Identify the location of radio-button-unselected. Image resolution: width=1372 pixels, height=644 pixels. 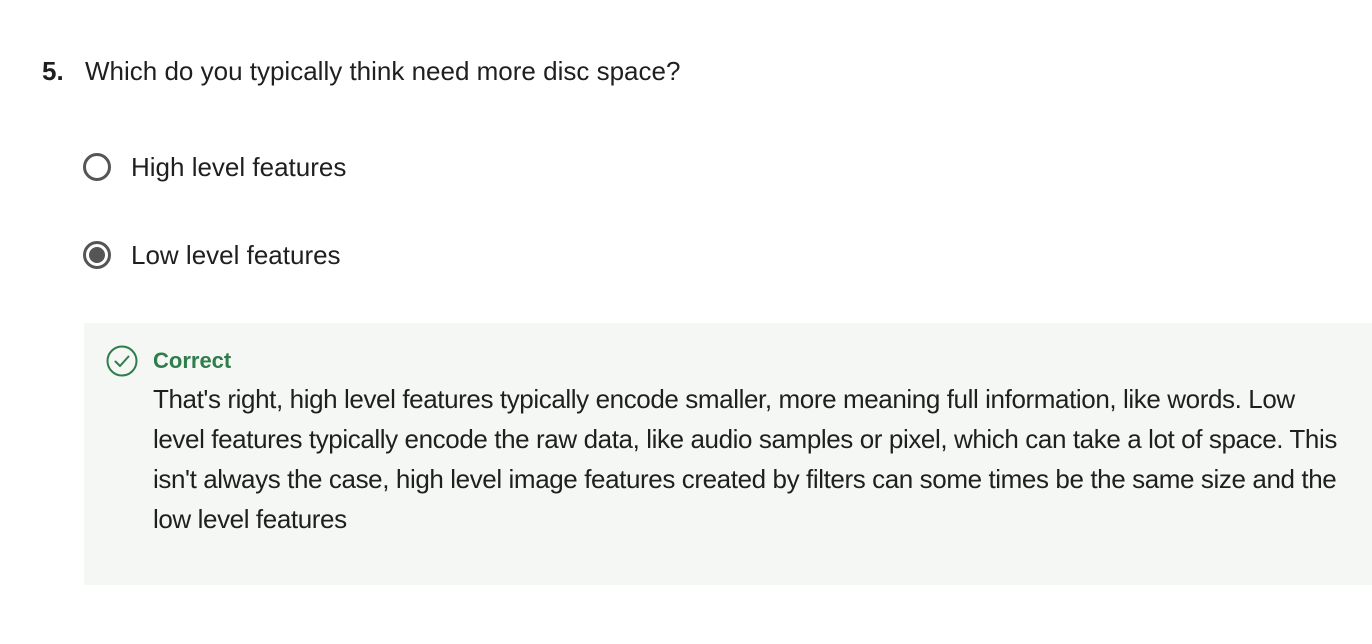
(97, 167).